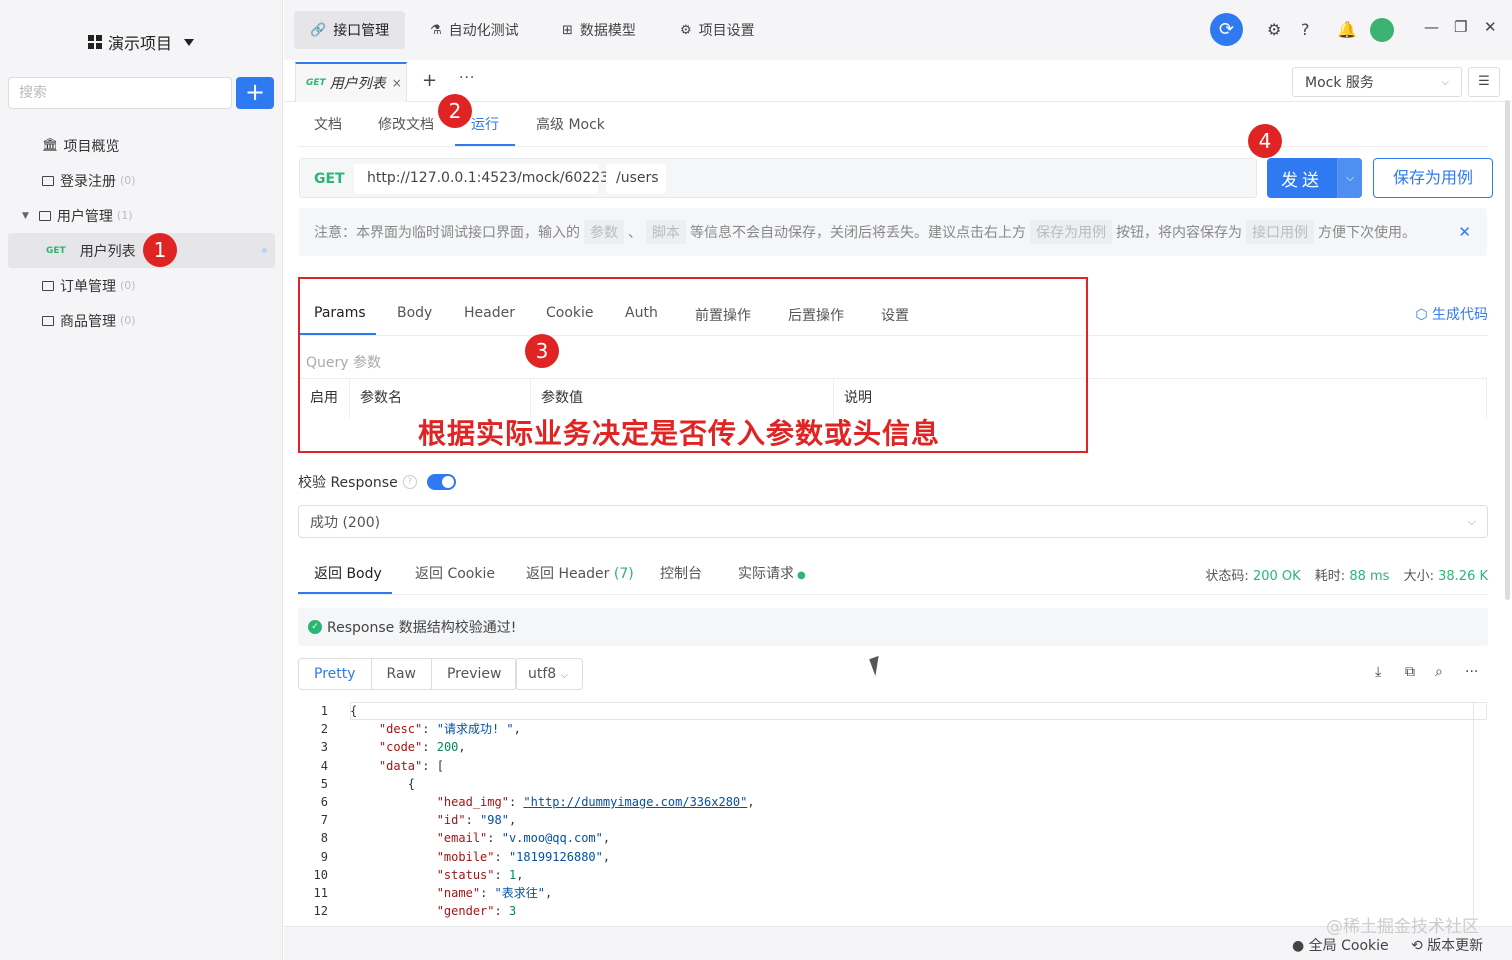 The image size is (1512, 960). What do you see at coordinates (335, 674) in the screenshot?
I see `format-pretty: Pretty` at bounding box center [335, 674].